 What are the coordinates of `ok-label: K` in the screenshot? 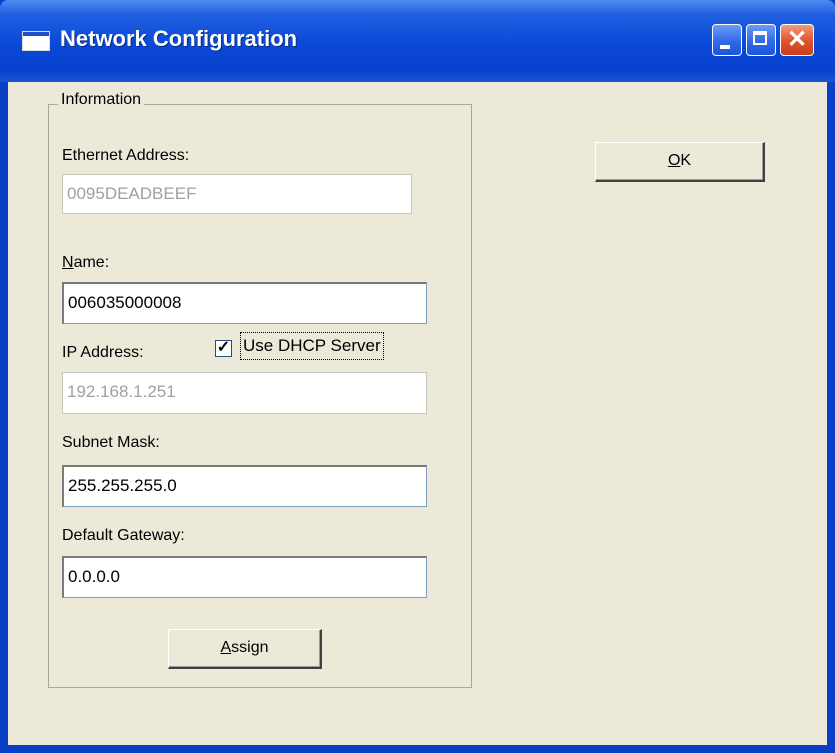 It's located at (686, 160).